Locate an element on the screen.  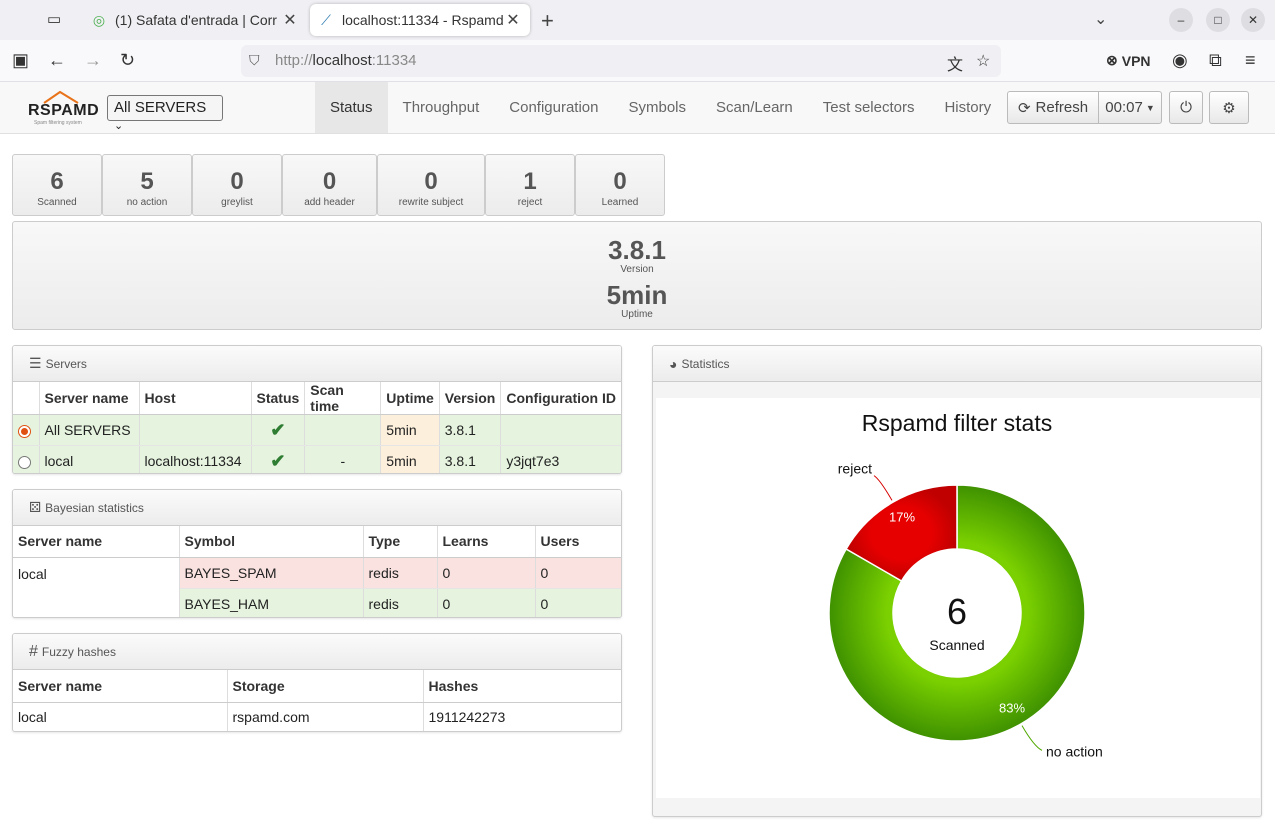
browser-tab-rspamd: ⟋ localhost:11334 - Rspamd ✕ is located at coordinates (420, 20).